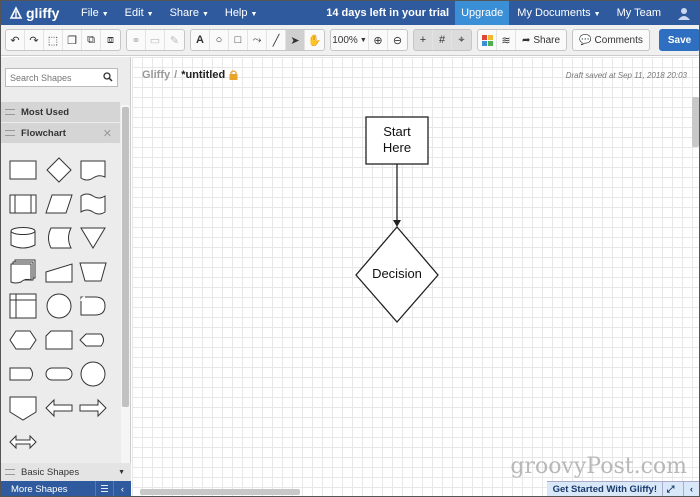 The image size is (700, 497). What do you see at coordinates (15, 40) in the screenshot?
I see `undo-button: ↶` at bounding box center [15, 40].